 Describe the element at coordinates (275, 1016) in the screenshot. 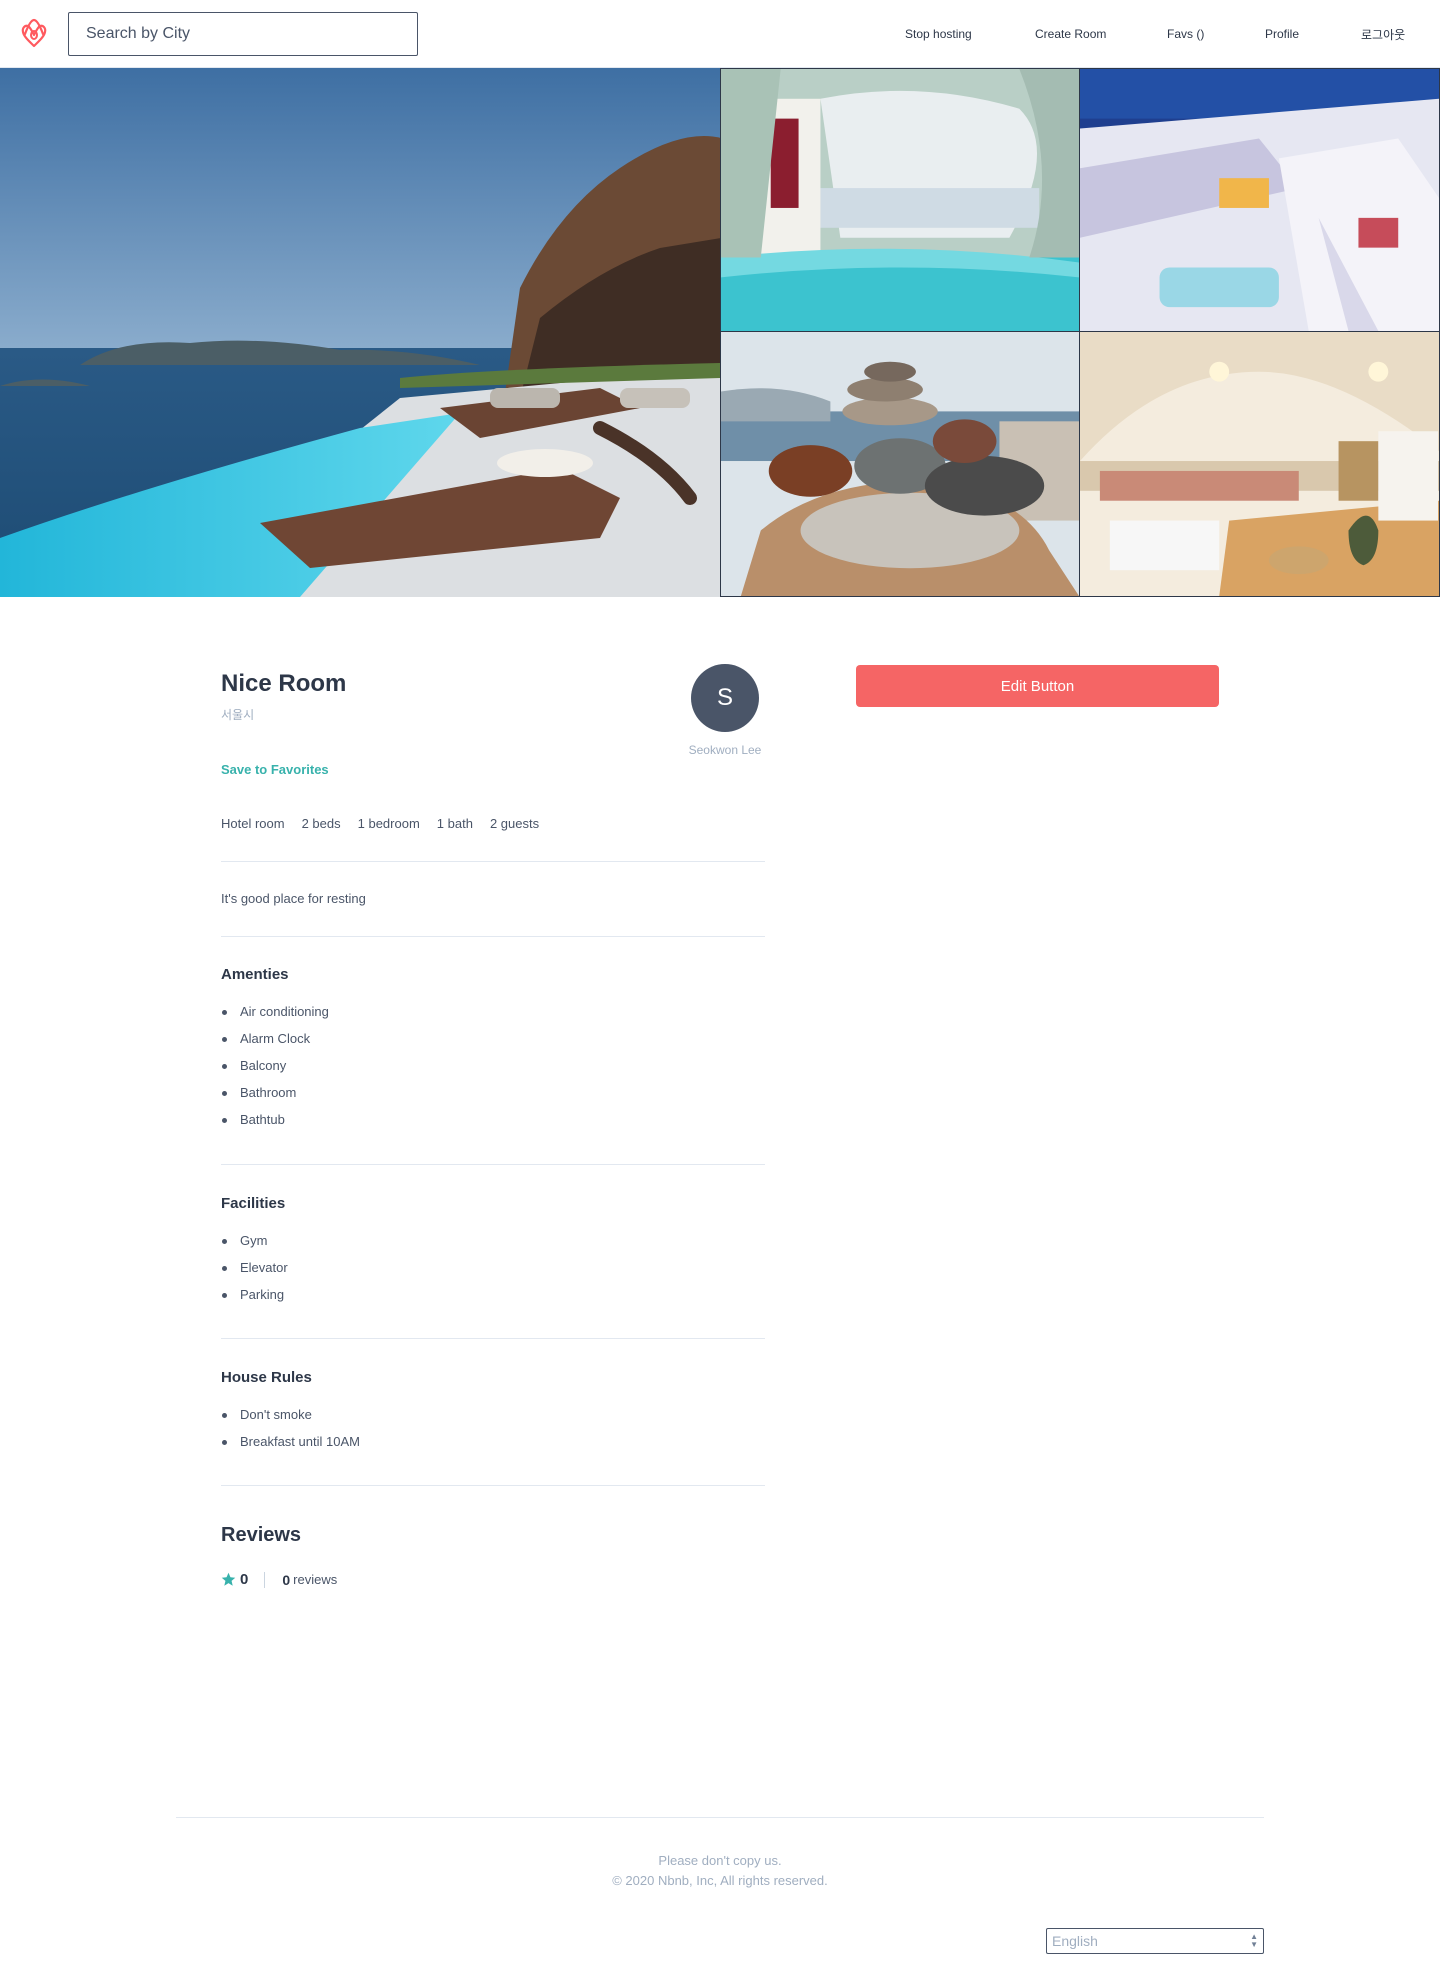

I see `list-item: Air conditioning` at that location.